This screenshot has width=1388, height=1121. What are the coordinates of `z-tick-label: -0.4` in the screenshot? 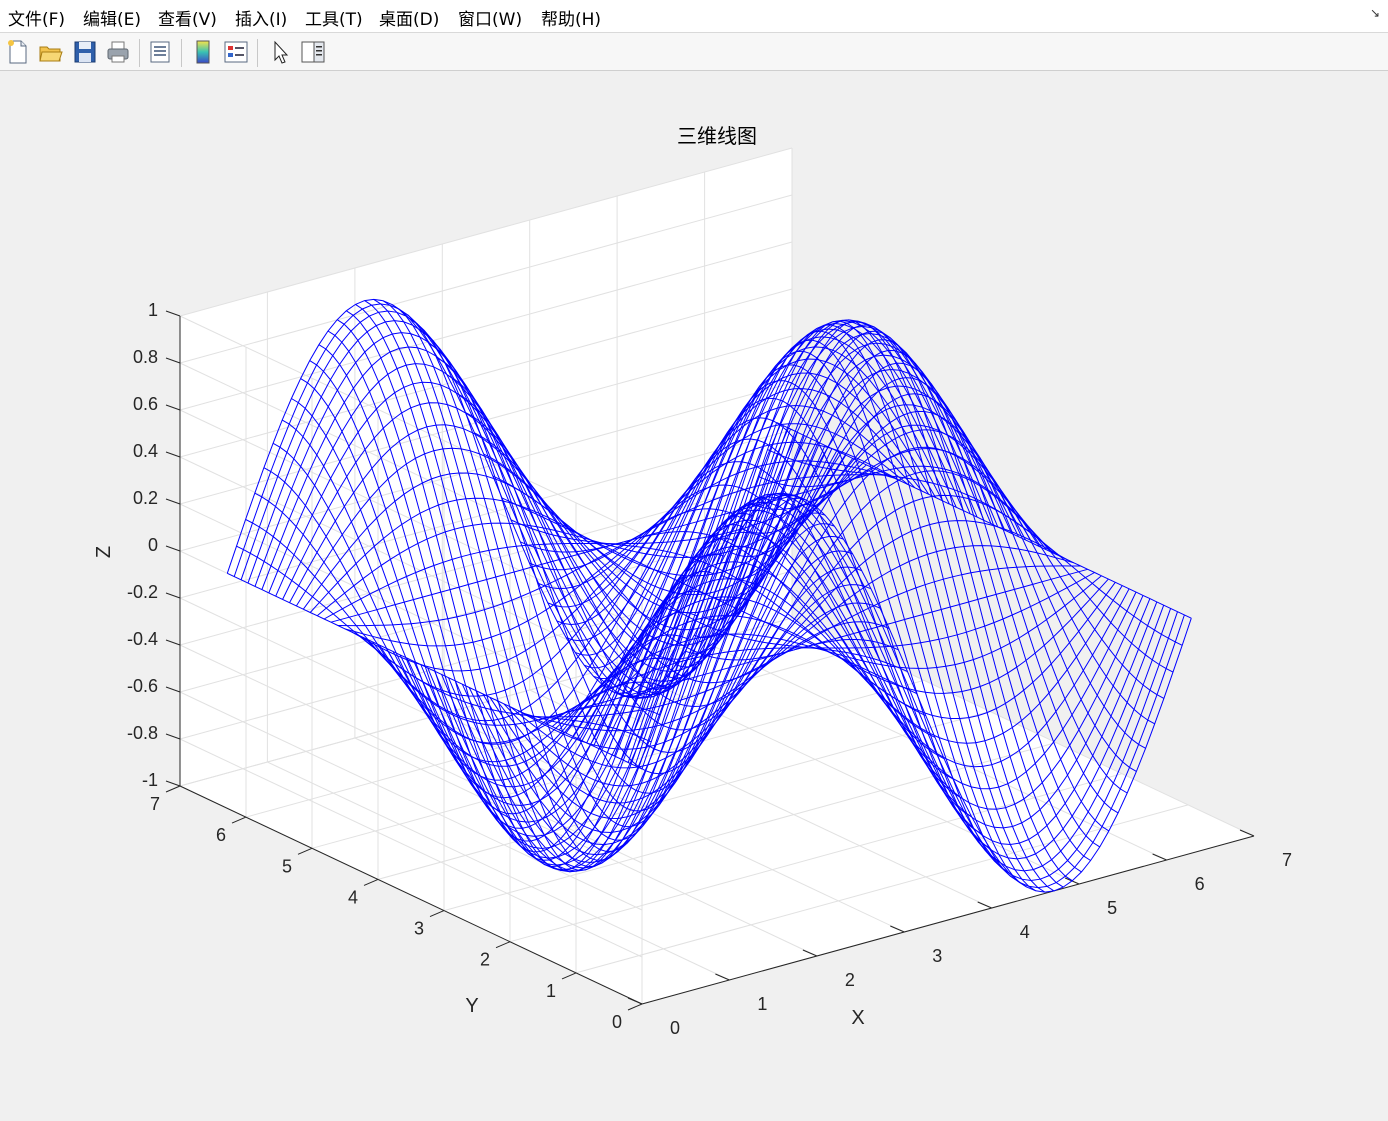 It's located at (142, 639).